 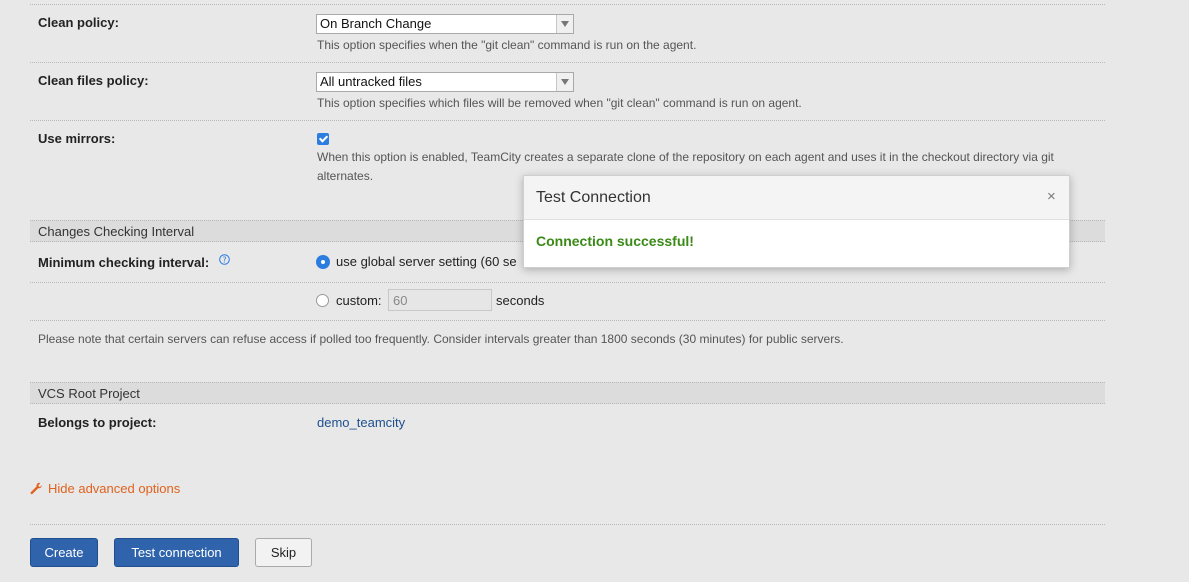 I want to click on minimum-checking-interval-label: Minimum checking interval:, so click(x=124, y=262).